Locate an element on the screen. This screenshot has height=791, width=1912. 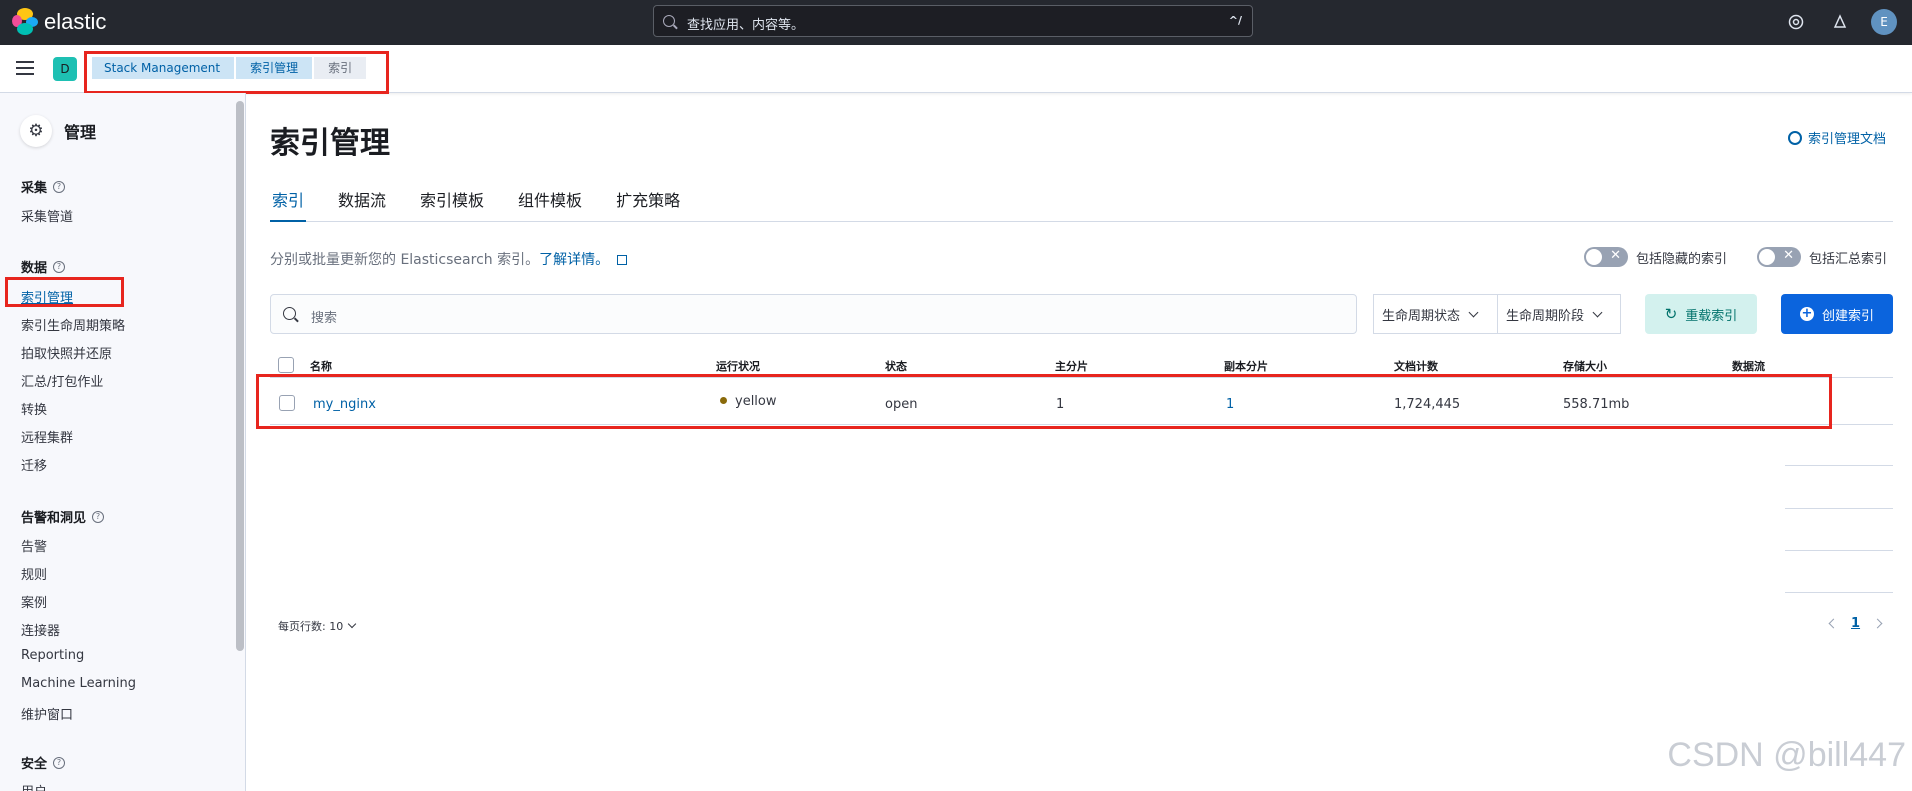
toggle-hidden-label: 包括隐藏的索引 is located at coordinates (1682, 259).